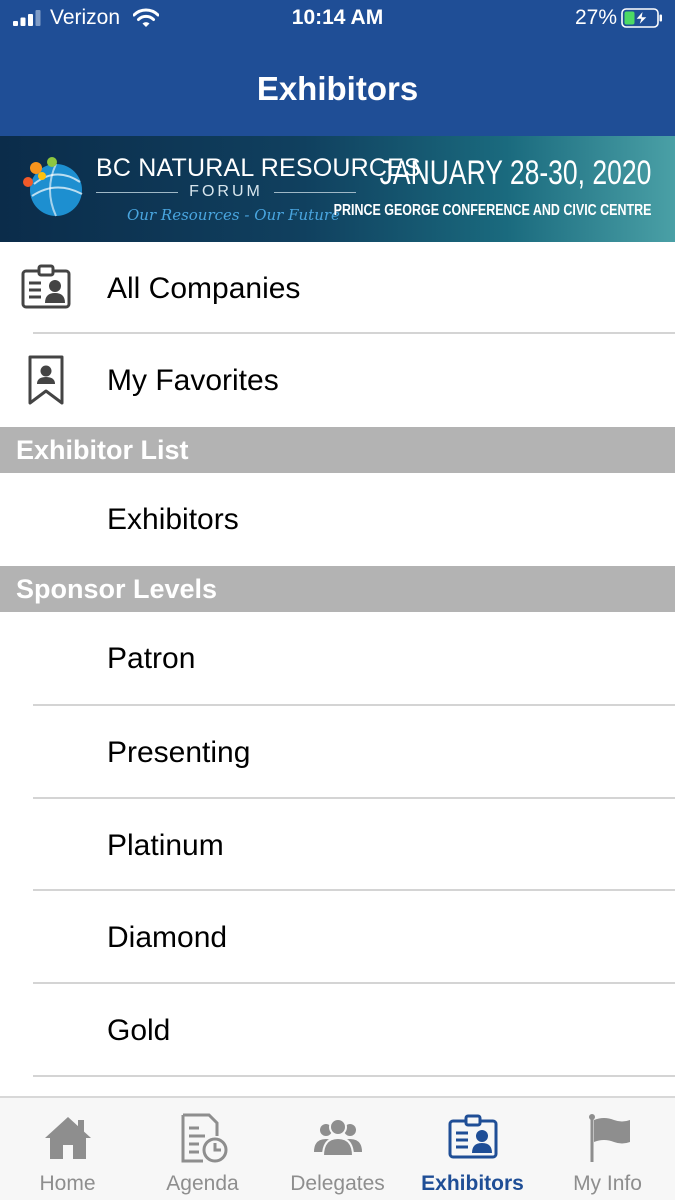 The height and width of the screenshot is (1200, 675). What do you see at coordinates (337, 845) in the screenshot?
I see `sponsor-level-row-platinum: Platinum` at bounding box center [337, 845].